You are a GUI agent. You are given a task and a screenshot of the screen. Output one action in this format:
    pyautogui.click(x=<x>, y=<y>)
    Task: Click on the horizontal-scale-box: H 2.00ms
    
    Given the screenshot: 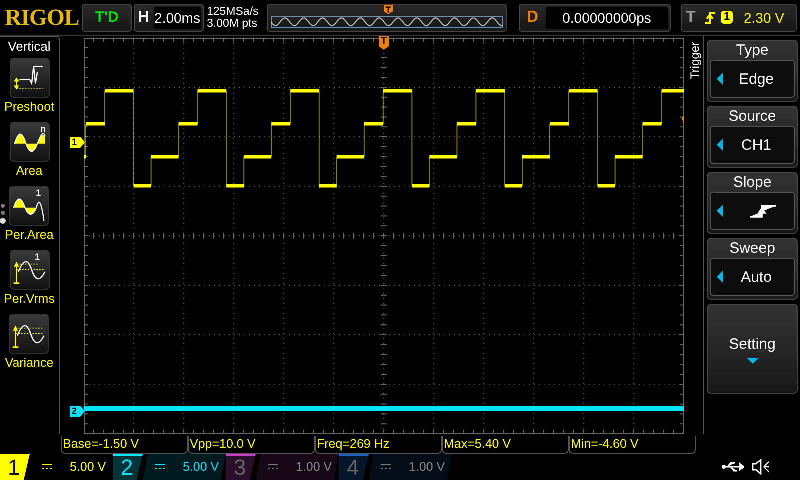 What is the action you would take?
    pyautogui.click(x=169, y=18)
    